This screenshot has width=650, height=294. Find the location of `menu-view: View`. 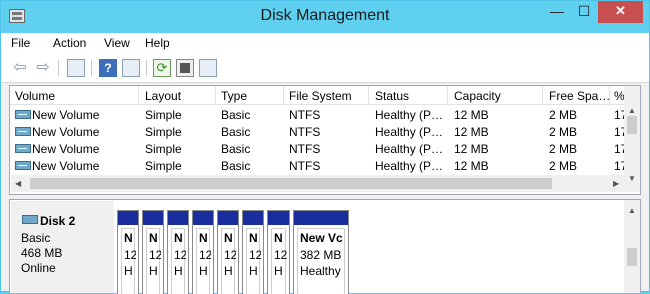

menu-view: View is located at coordinates (117, 43).